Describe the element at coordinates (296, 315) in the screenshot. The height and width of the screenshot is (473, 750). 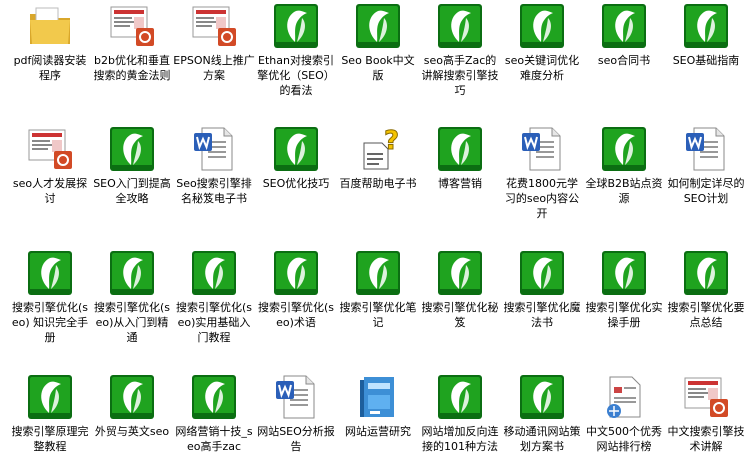
I see `file-label: 搜索引擎优化(seo)术语` at that location.